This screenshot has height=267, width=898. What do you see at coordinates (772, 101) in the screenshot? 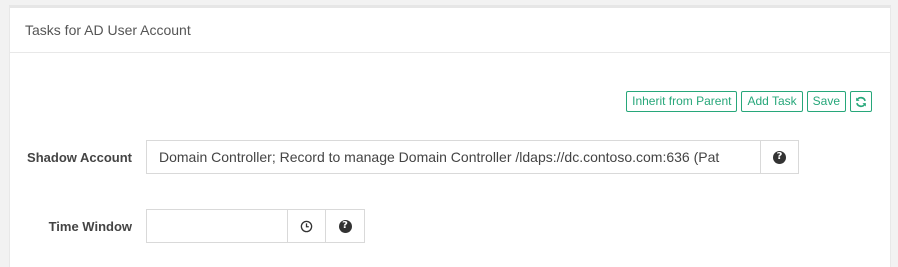
I see `add-task-button: Add Task` at bounding box center [772, 101].